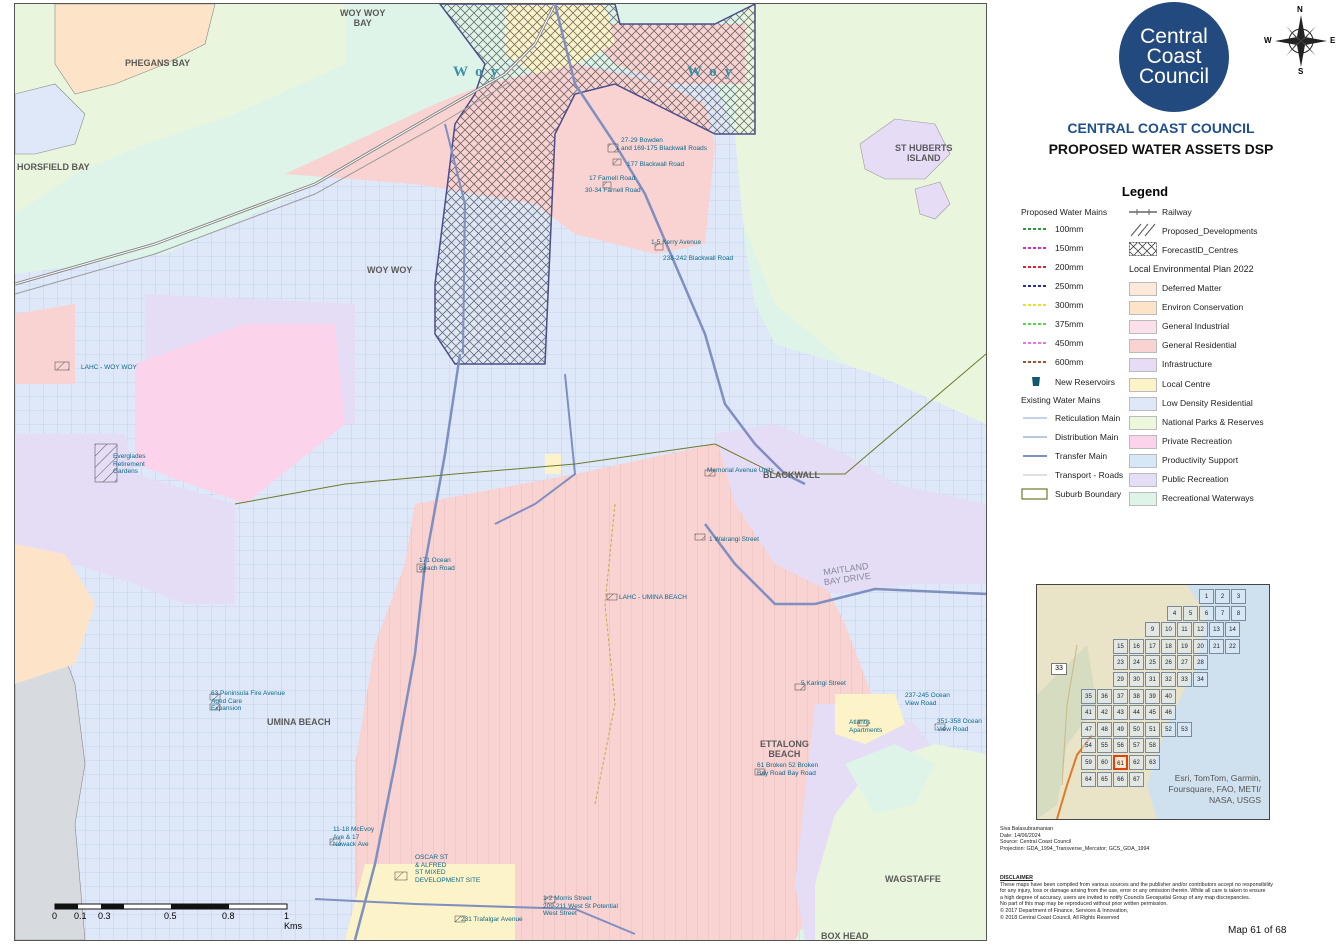  Describe the element at coordinates (1136, 663) in the screenshot. I see `inset-sheet-cell: 24` at that location.